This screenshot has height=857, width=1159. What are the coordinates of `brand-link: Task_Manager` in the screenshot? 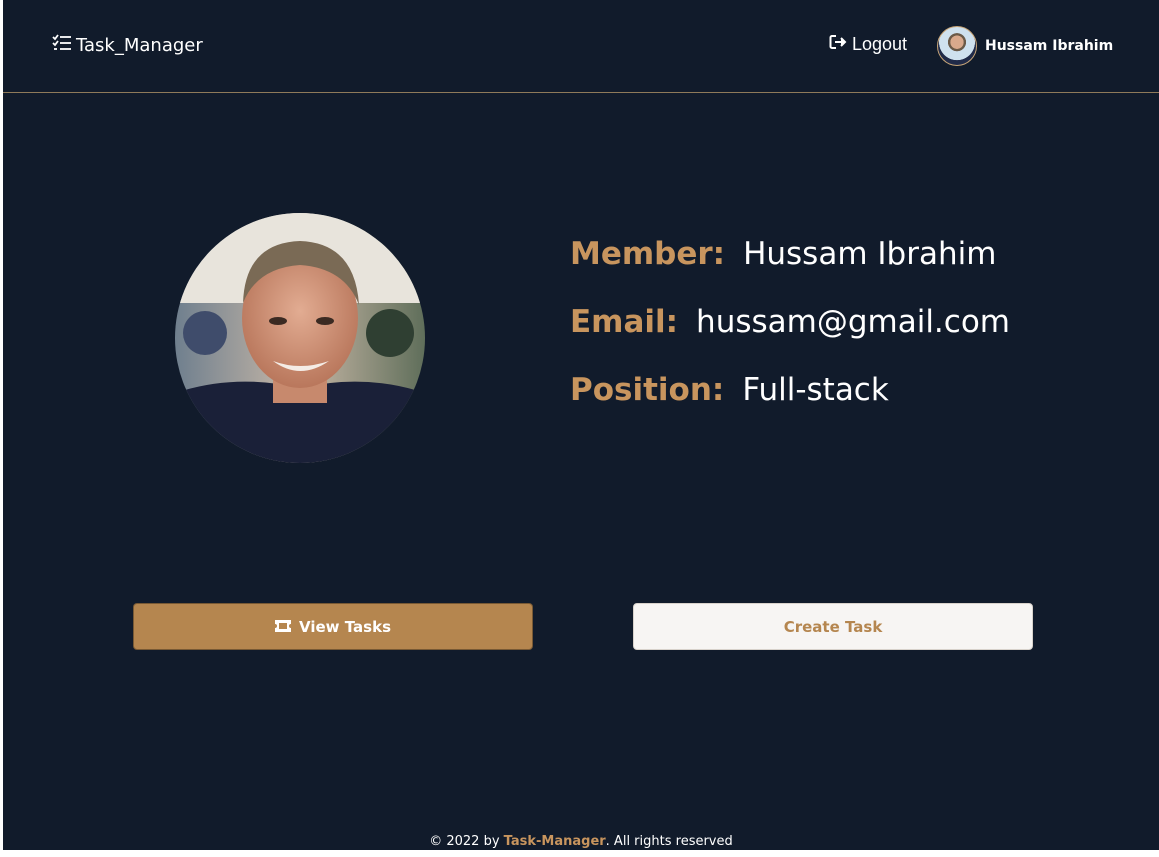 It's located at (127, 45).